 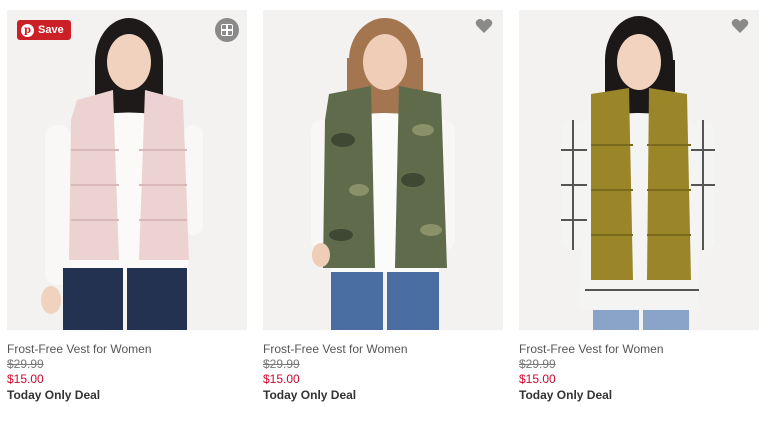 I want to click on pinterest-icon: p, so click(x=27, y=30).